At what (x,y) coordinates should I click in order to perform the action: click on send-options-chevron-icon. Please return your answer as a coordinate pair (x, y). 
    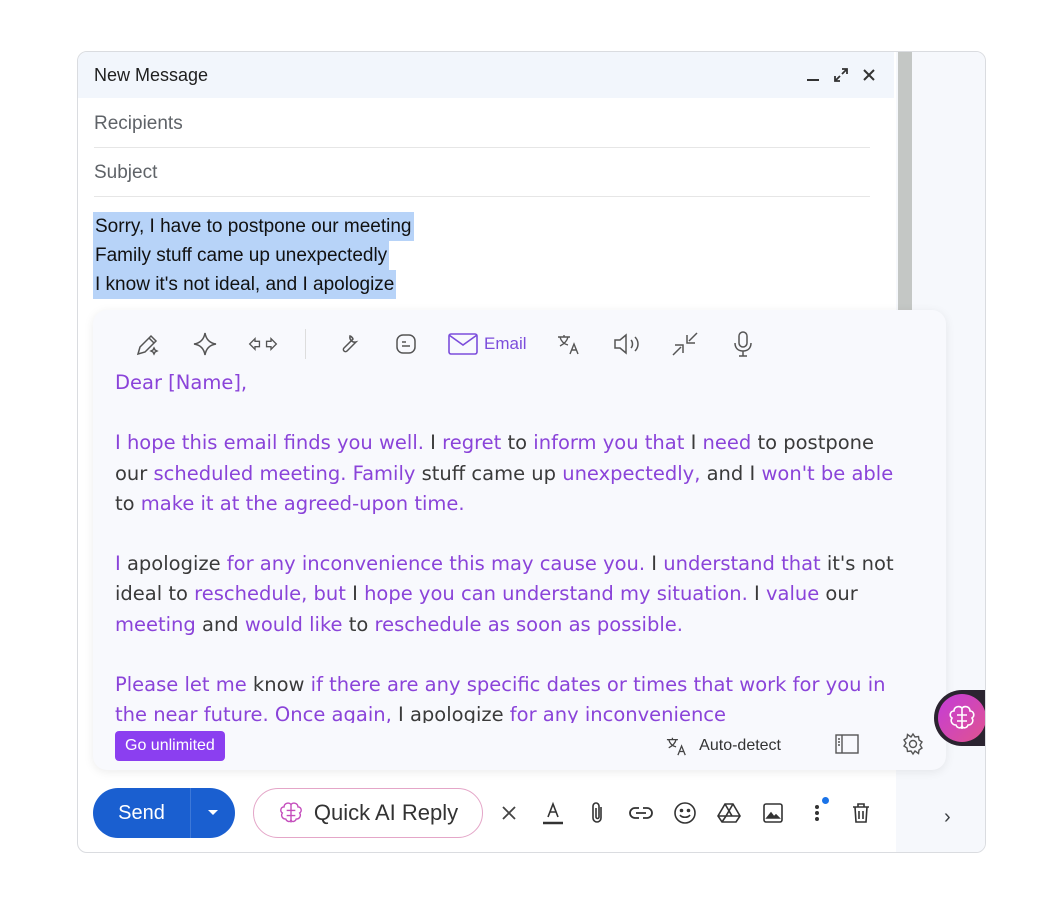
    Looking at the image, I should click on (213, 813).